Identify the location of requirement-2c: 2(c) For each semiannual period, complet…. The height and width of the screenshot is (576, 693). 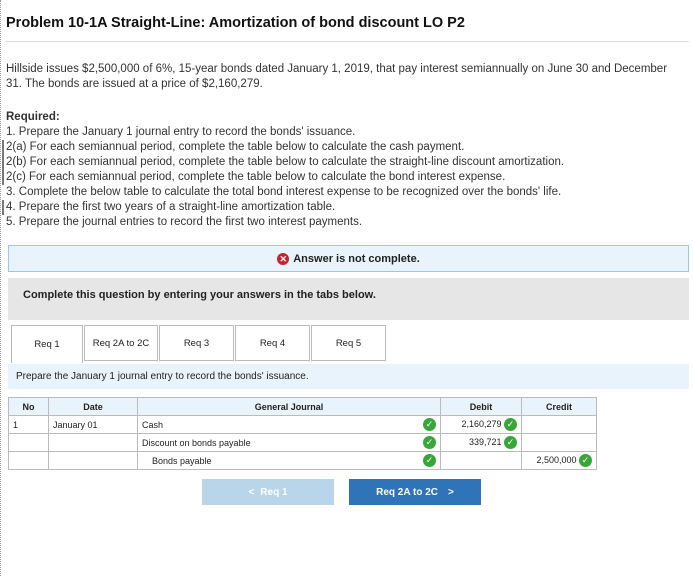
(342, 177).